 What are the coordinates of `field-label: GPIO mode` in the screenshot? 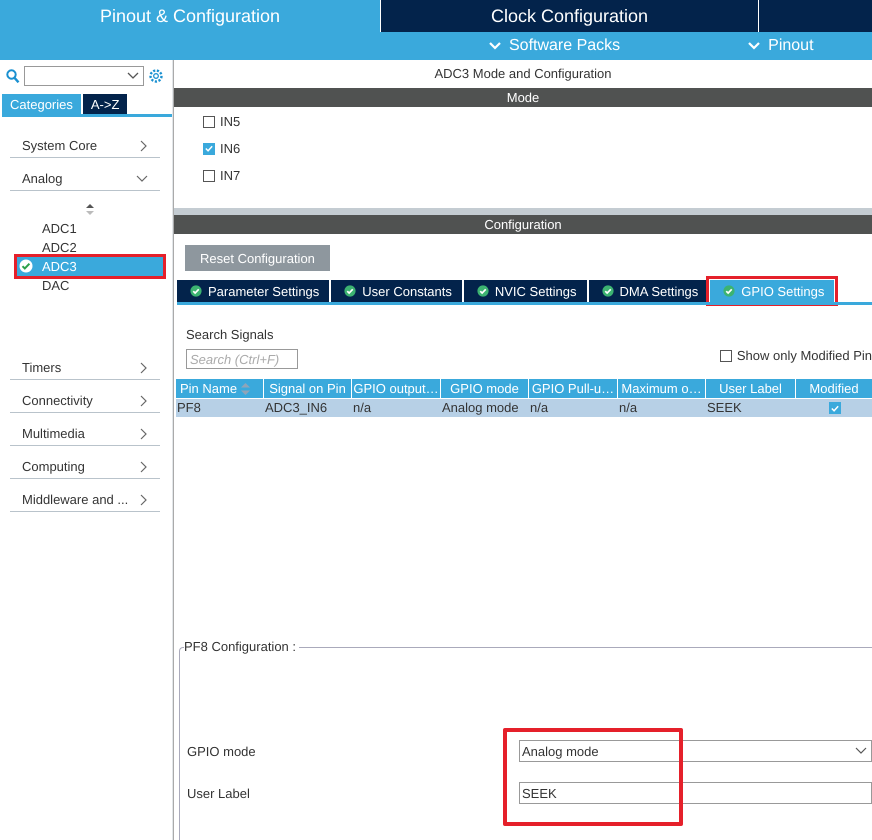 It's located at (222, 751).